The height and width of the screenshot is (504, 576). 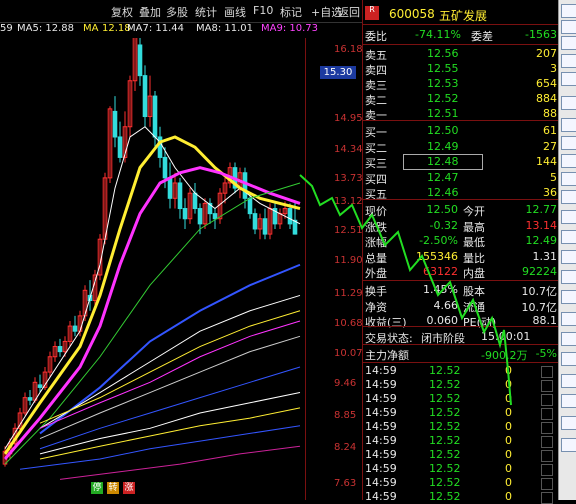 What do you see at coordinates (461, 272) in the screenshot?
I see `stat-row: 外盘 63122 内盘 92224` at bounding box center [461, 272].